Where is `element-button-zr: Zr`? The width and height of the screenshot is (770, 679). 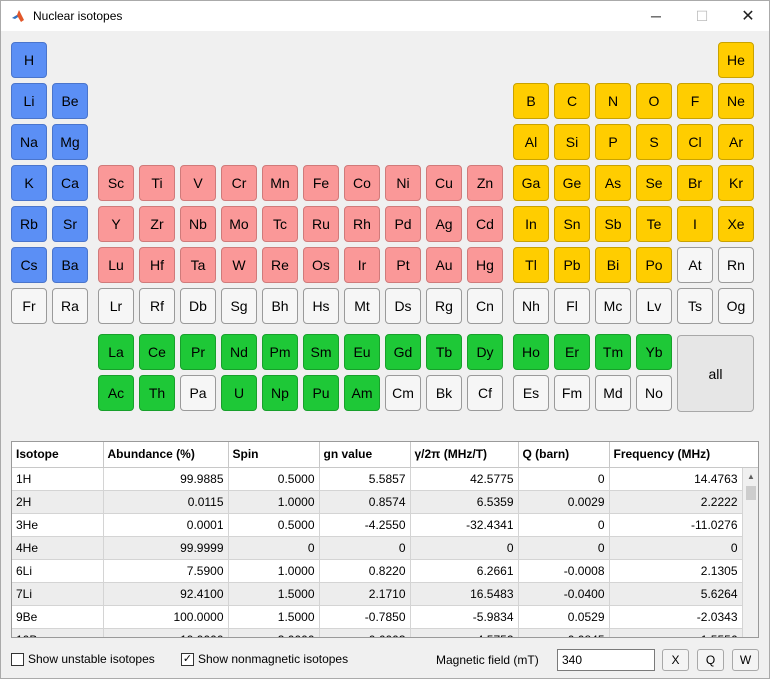
element-button-zr: Zr is located at coordinates (157, 224).